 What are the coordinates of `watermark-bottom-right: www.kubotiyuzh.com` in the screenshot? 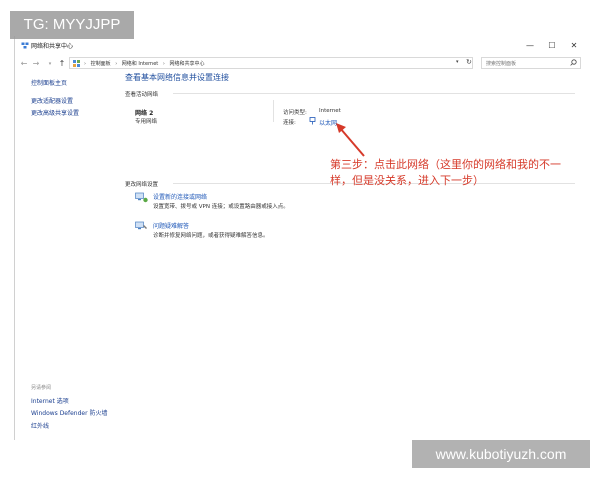 It's located at (501, 454).